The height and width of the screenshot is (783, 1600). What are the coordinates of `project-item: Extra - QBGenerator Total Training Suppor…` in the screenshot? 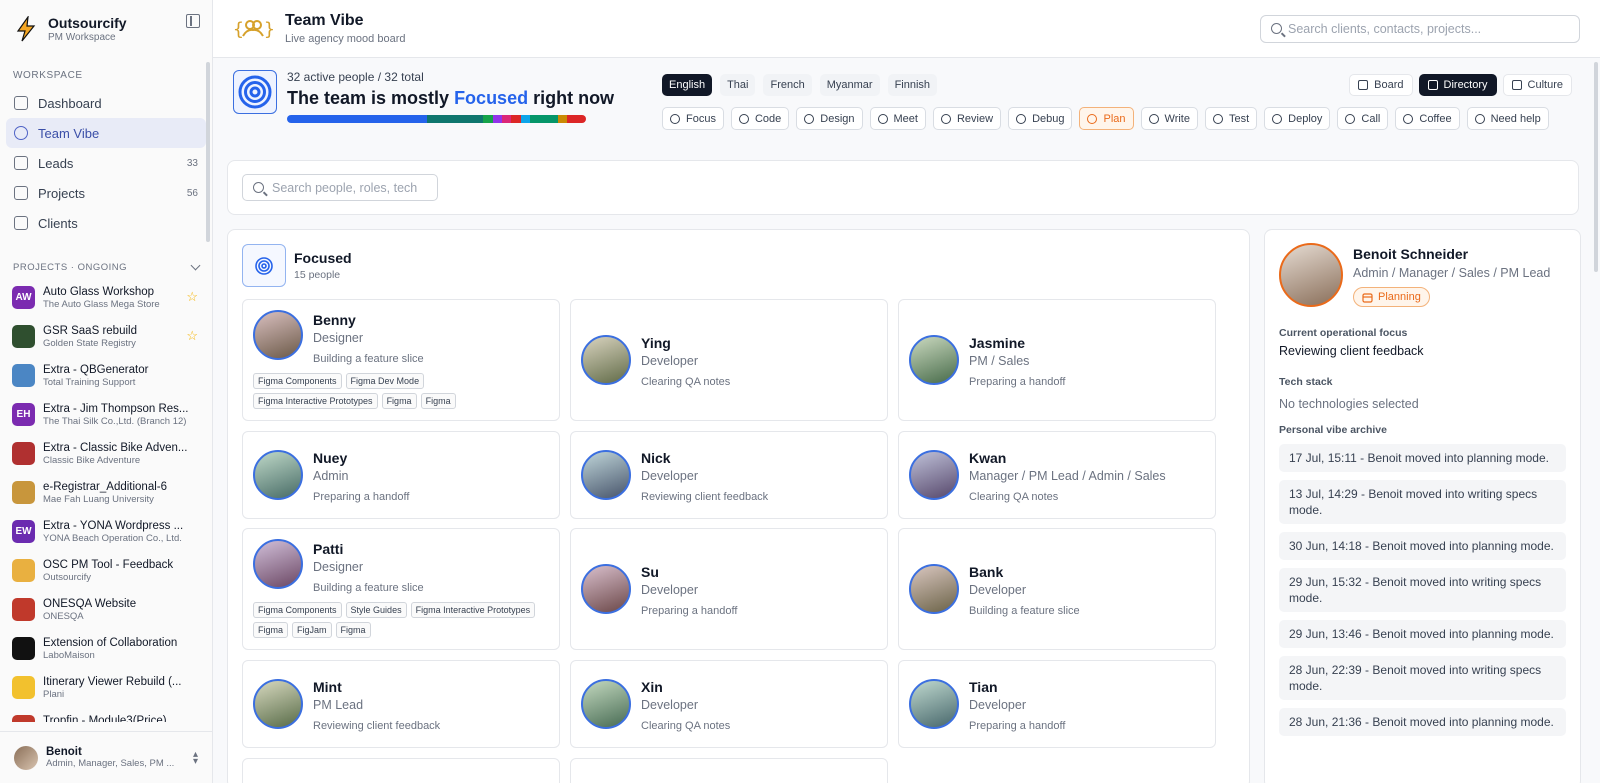 It's located at (106, 375).